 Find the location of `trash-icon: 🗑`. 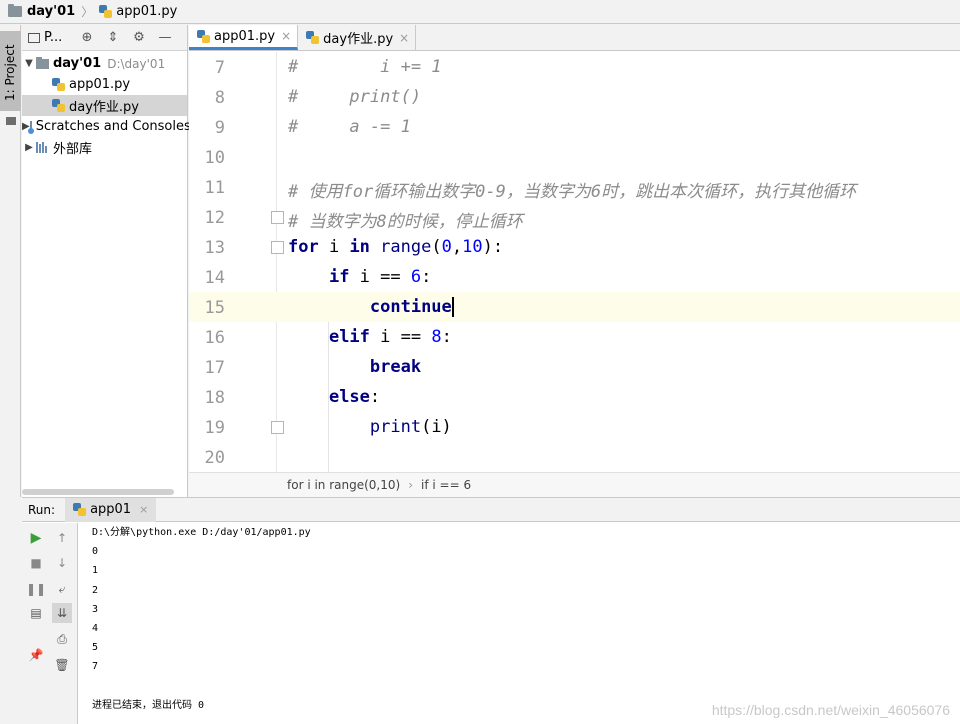

trash-icon: 🗑 is located at coordinates (62, 665).